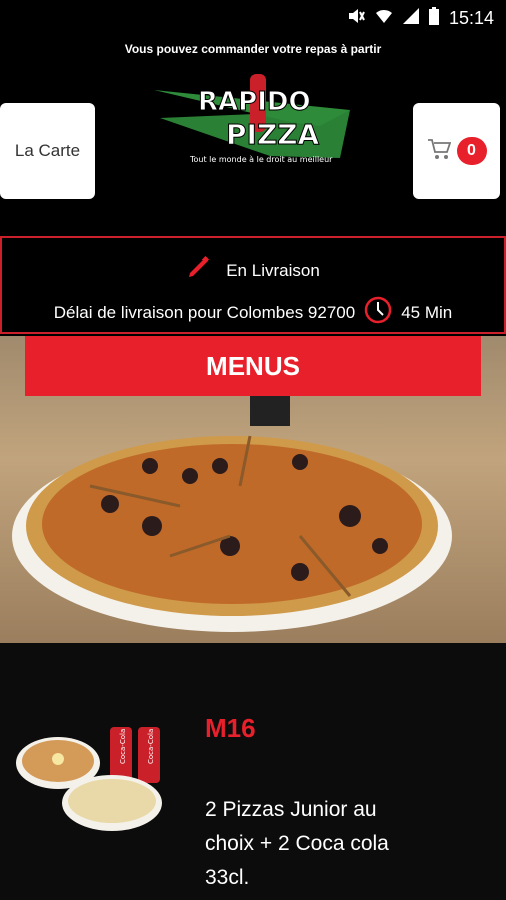 The image size is (506, 900). Describe the element at coordinates (439, 151) in the screenshot. I see `cart-icon` at that location.